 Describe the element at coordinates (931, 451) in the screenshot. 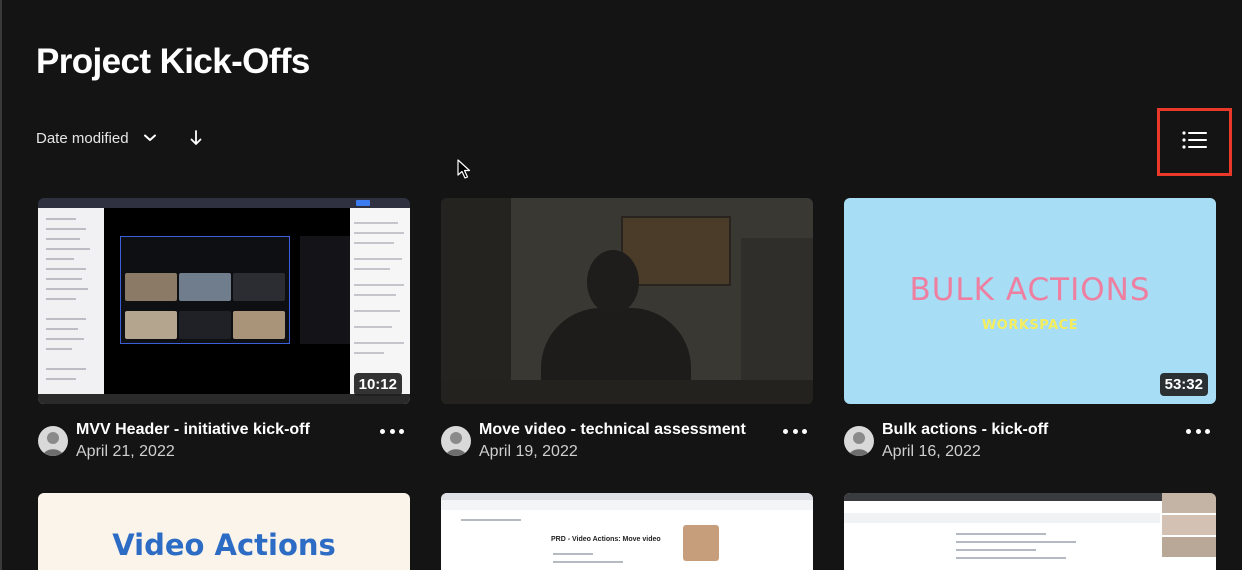

I see `video-date: April 16, 2022` at that location.